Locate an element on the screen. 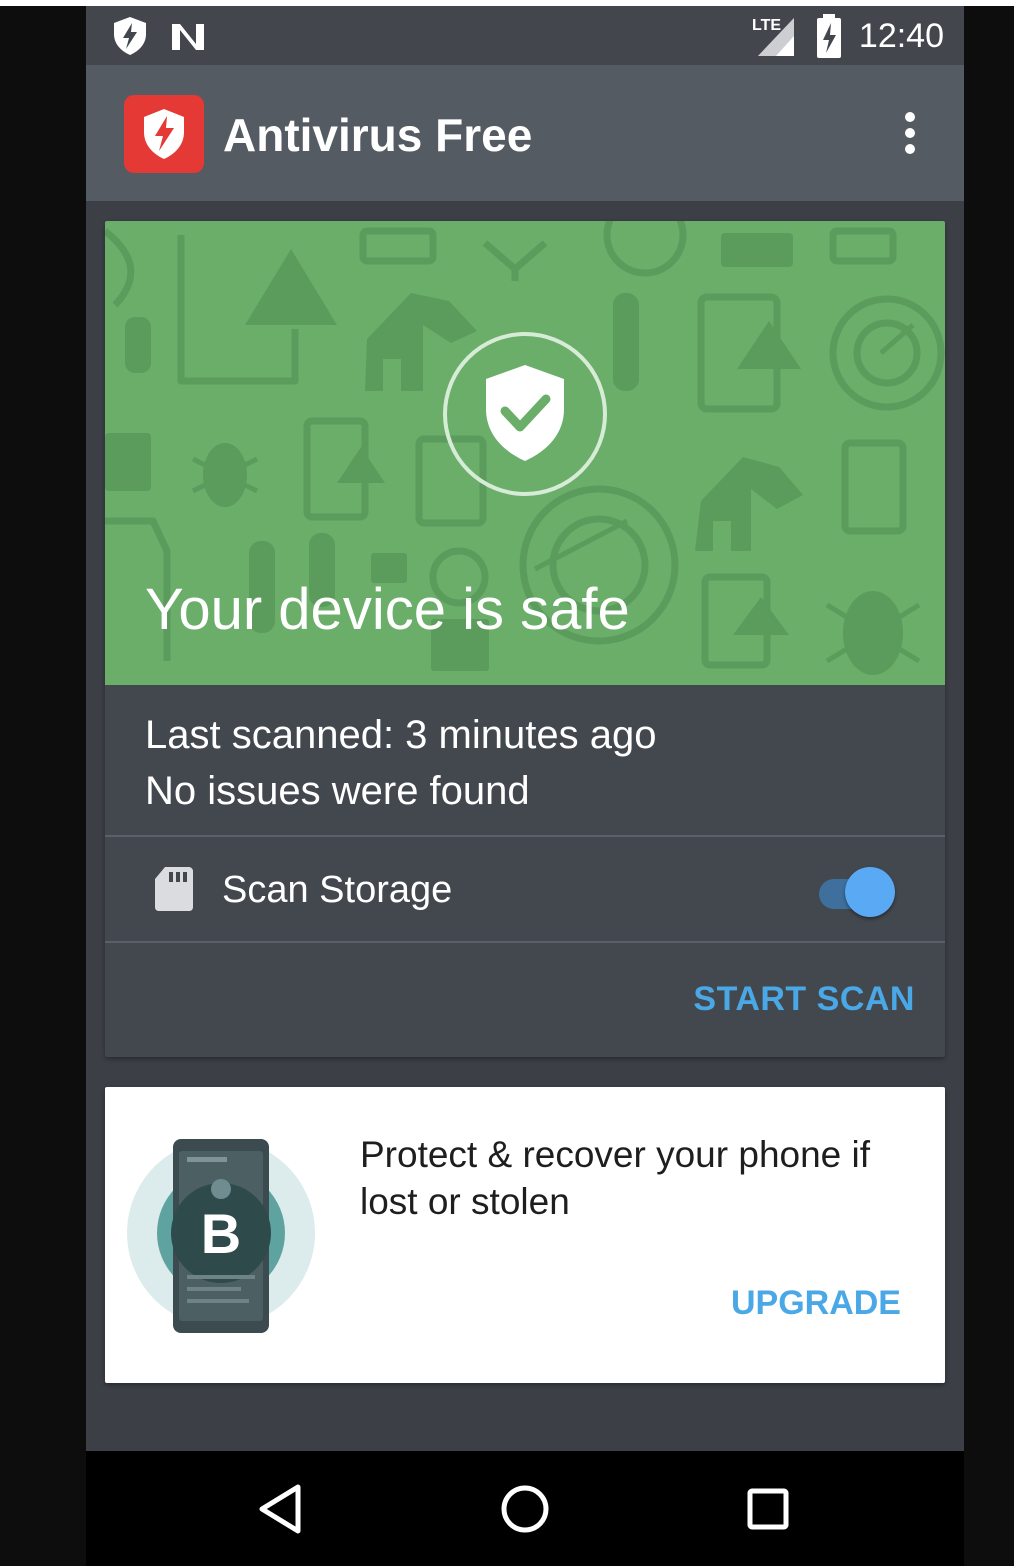  last-scanned-text: Last scanned: 3 minutes ago is located at coordinates (401, 735).